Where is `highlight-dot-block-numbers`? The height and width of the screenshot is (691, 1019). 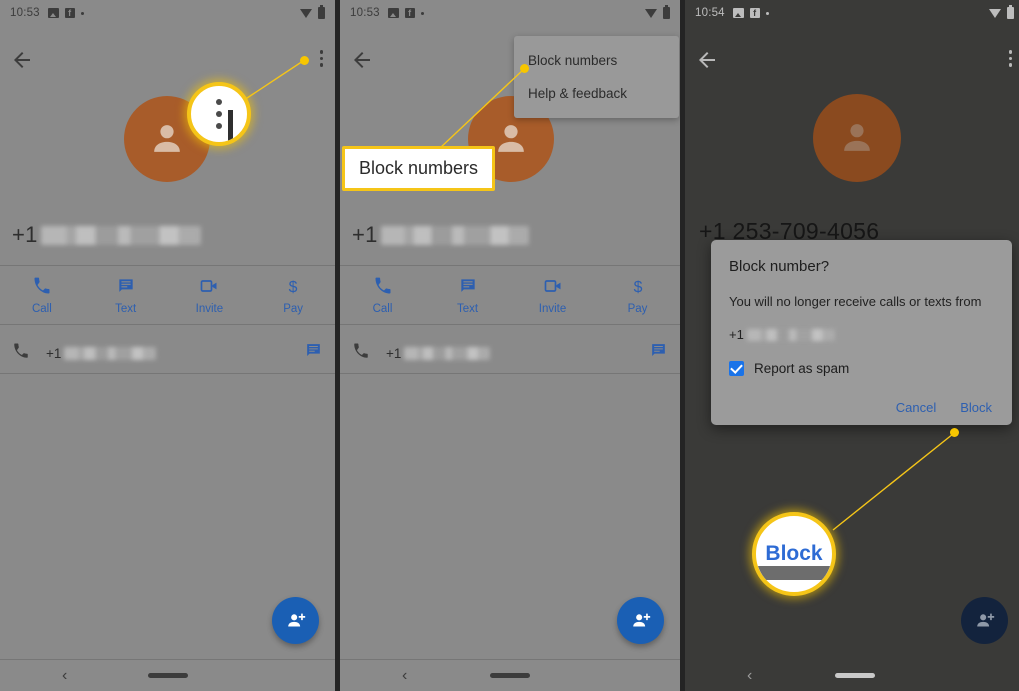
highlight-dot-block-numbers is located at coordinates (524, 68).